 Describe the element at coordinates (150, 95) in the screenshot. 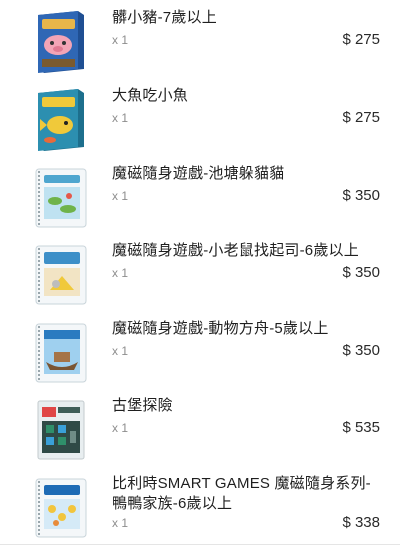

I see `product-name: 大魚吃小魚` at that location.